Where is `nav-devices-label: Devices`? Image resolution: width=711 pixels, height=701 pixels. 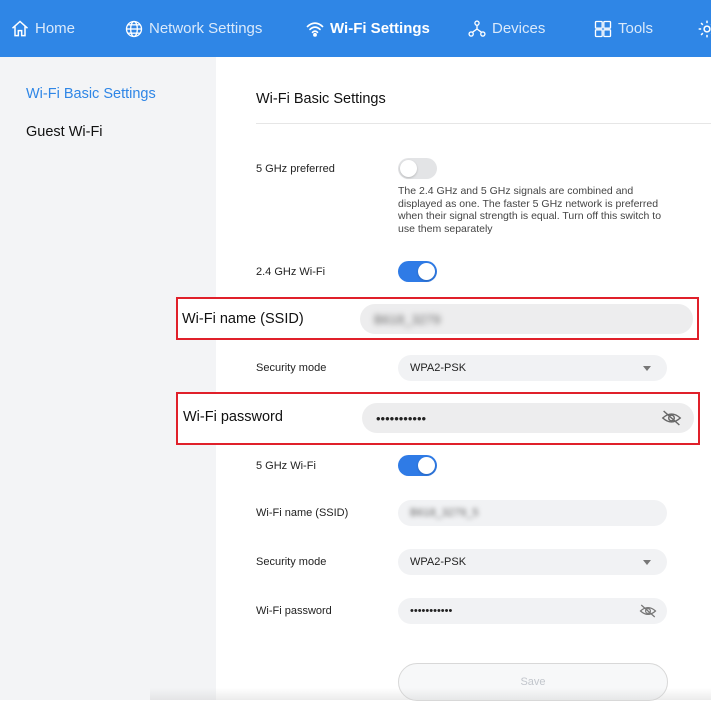 nav-devices-label: Devices is located at coordinates (519, 28).